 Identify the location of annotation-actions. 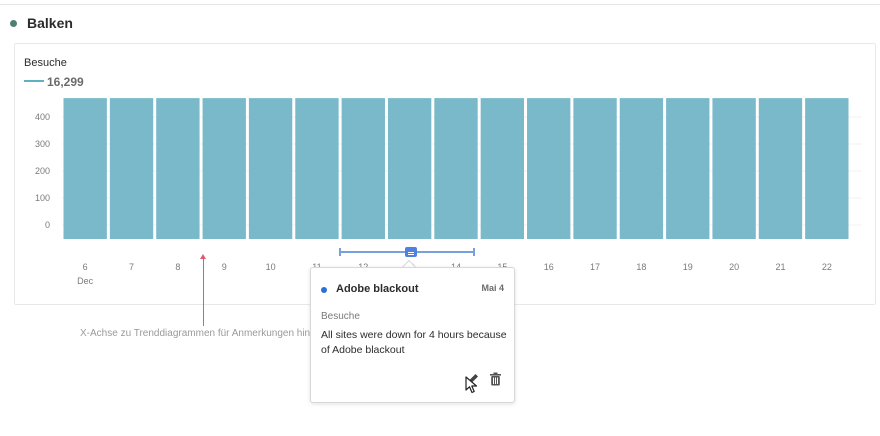
(481, 379).